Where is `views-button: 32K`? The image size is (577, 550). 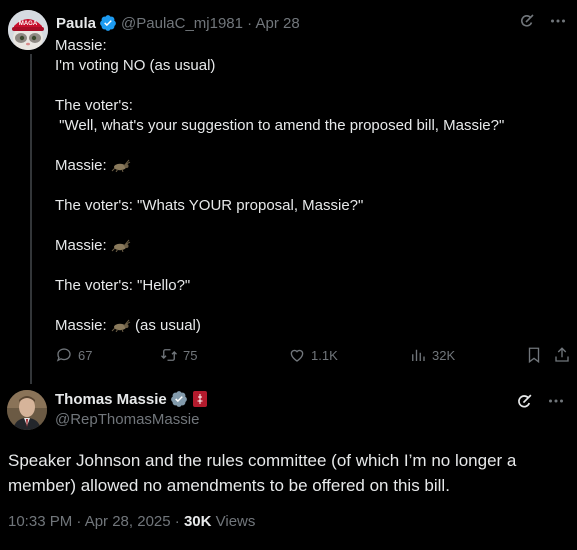
views-button: 32K is located at coordinates (432, 355).